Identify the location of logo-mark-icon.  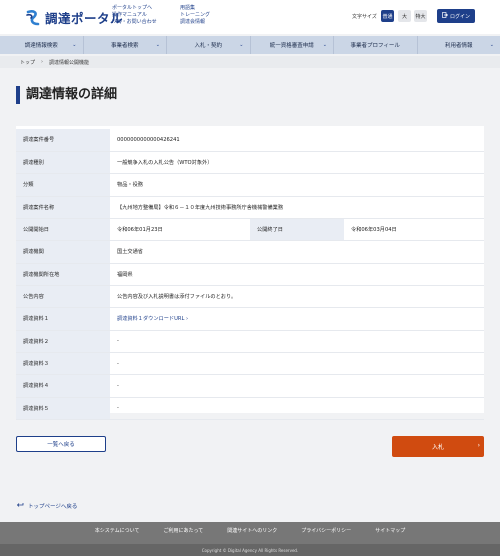
(33, 18).